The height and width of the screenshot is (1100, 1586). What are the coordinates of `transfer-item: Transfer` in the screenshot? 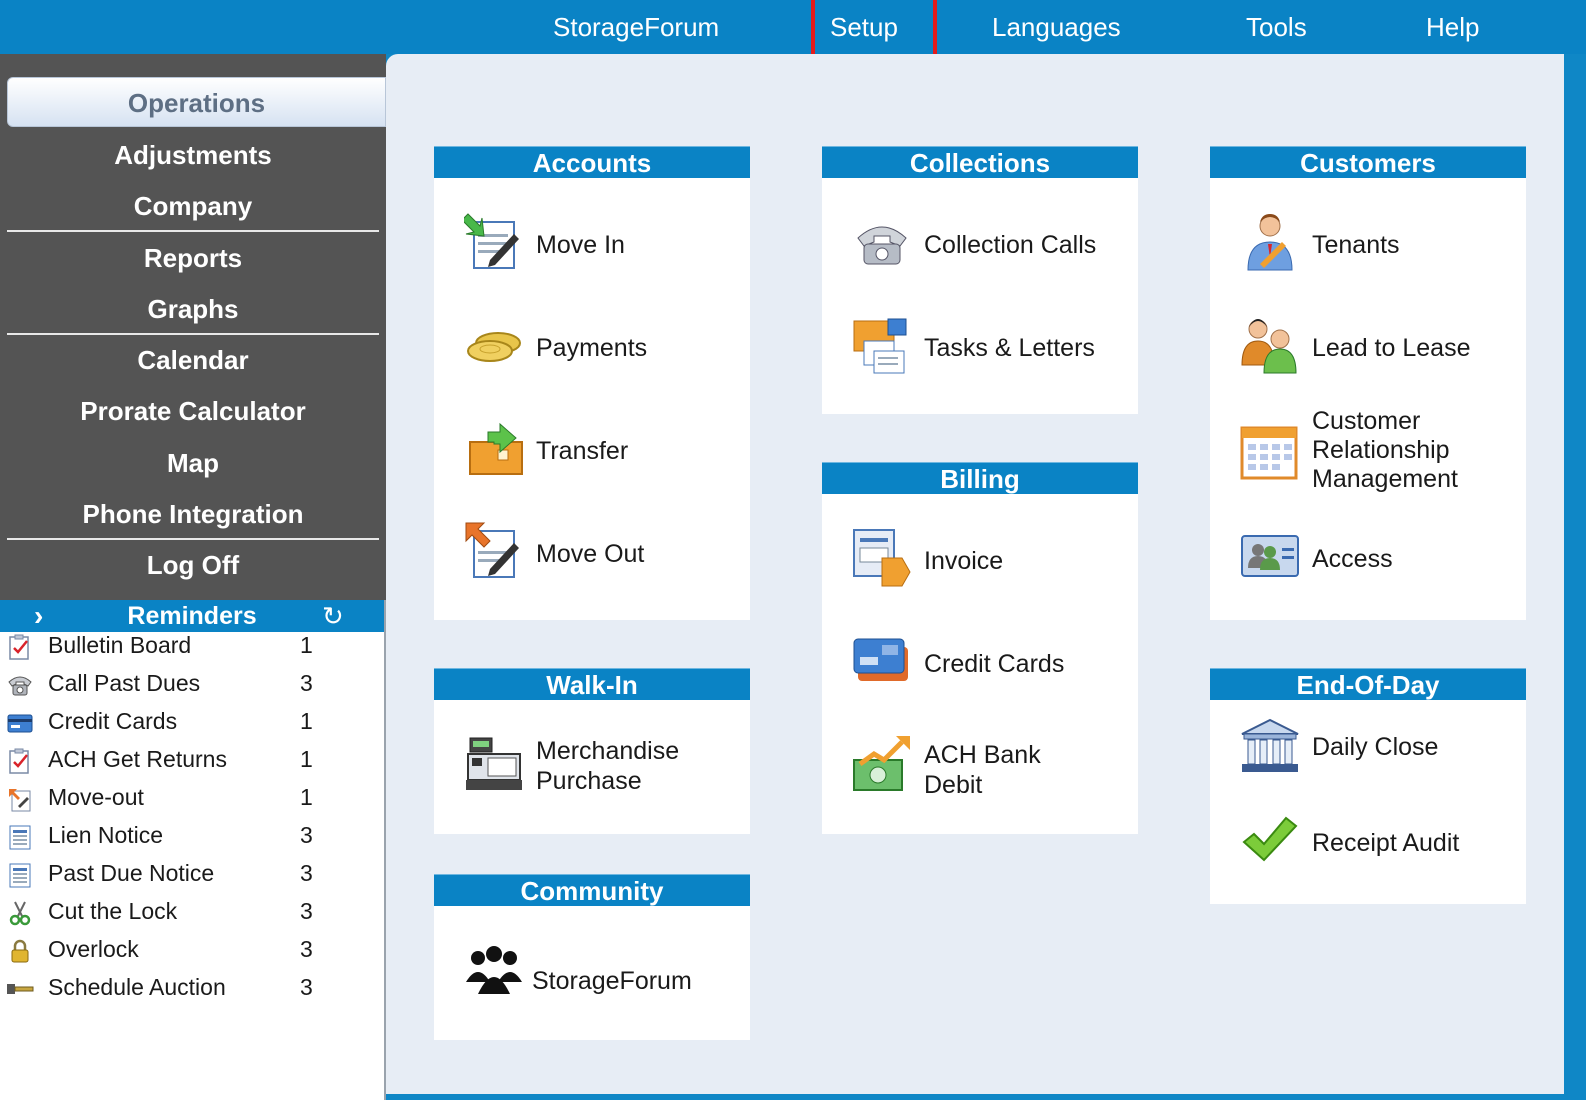 It's located at (592, 452).